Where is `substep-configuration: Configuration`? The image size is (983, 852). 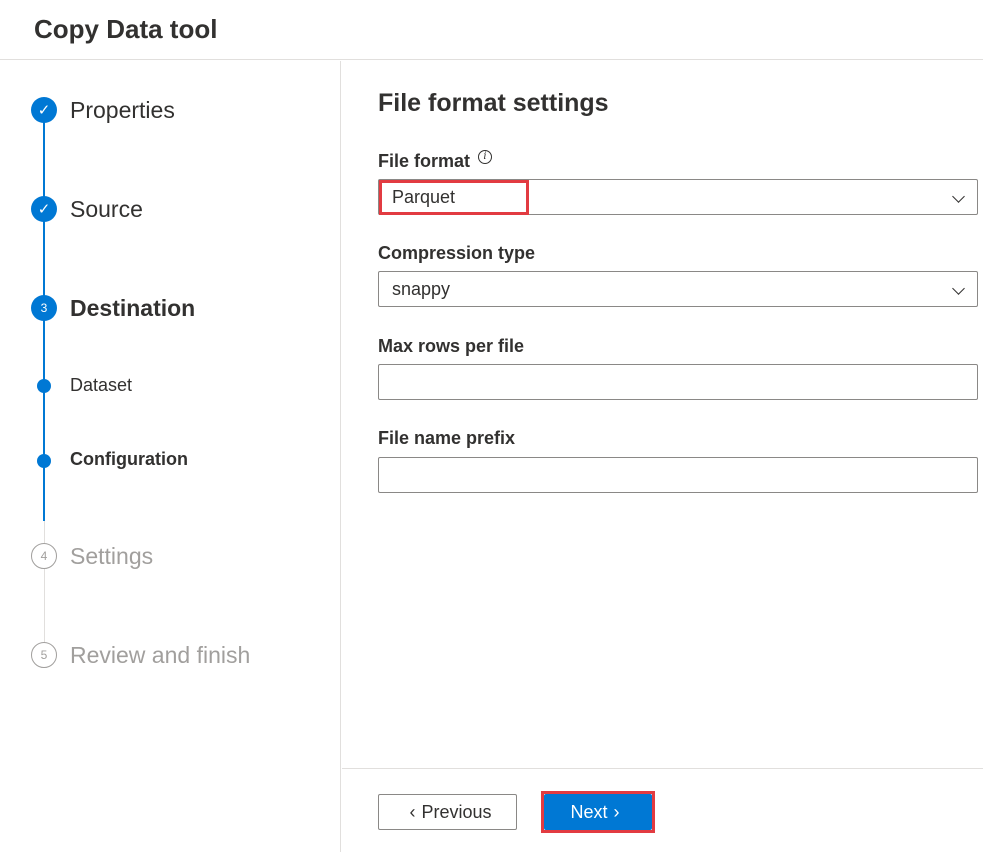
substep-configuration: Configuration is located at coordinates (129, 459).